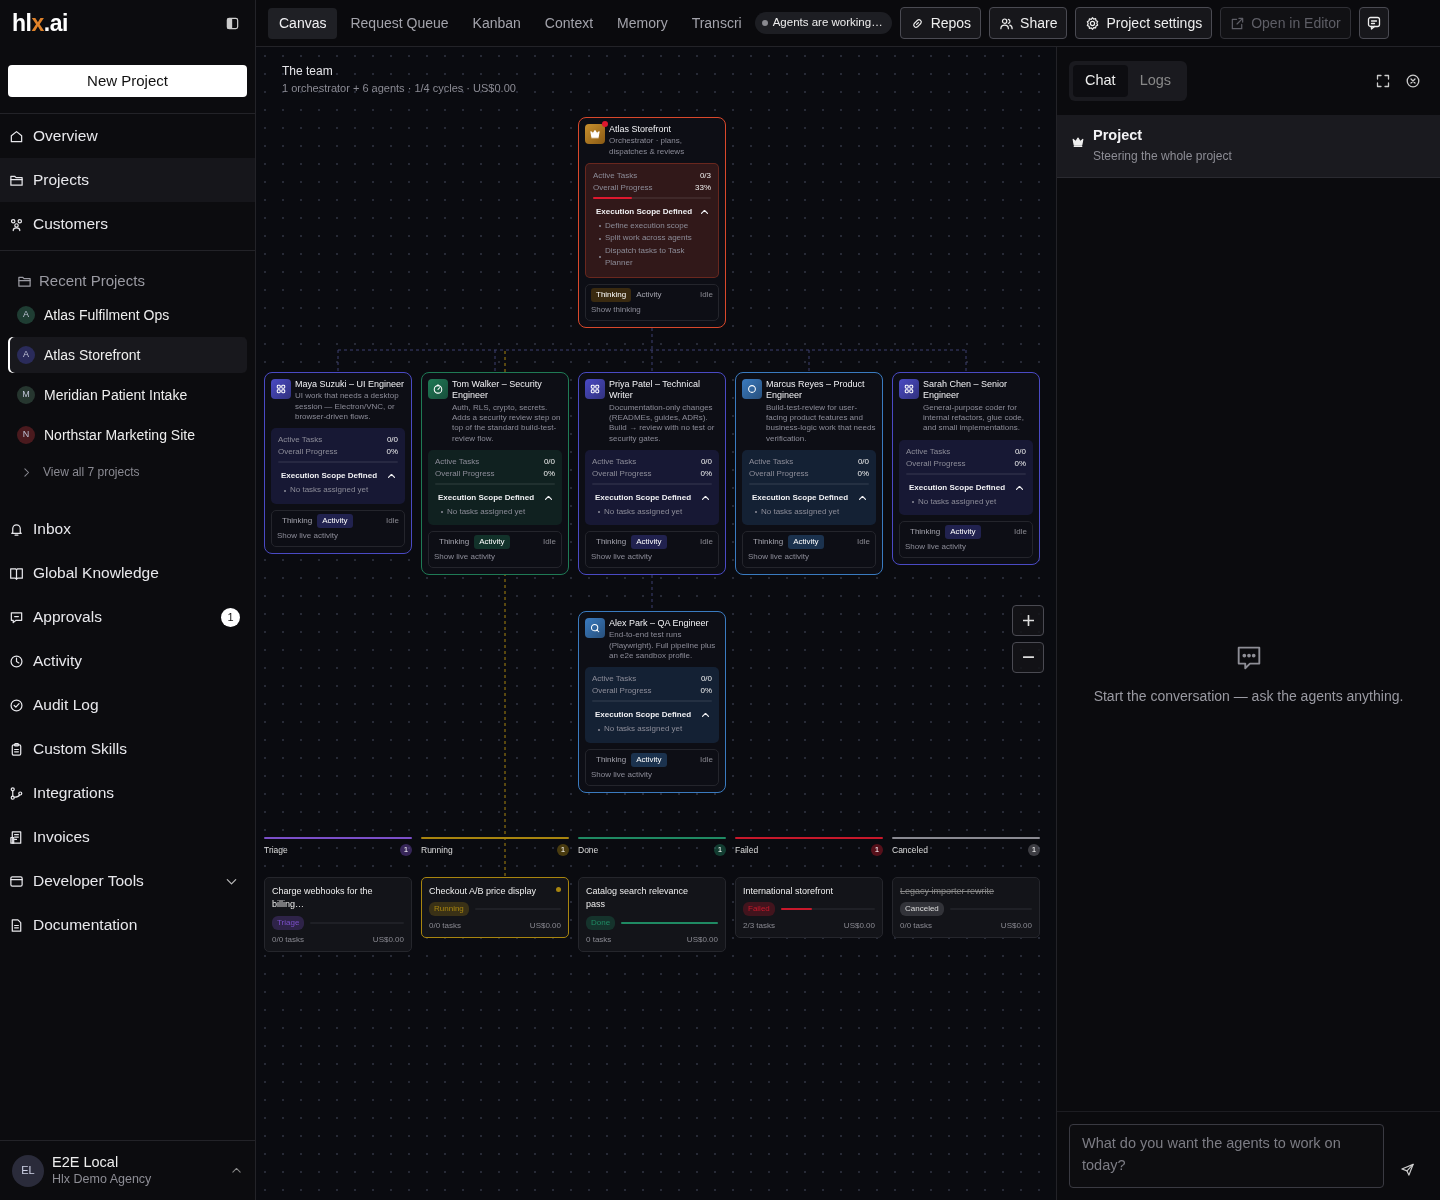  I want to click on task-card: International storefront Failed 2/3 tasks US$0.00, so click(809, 907).